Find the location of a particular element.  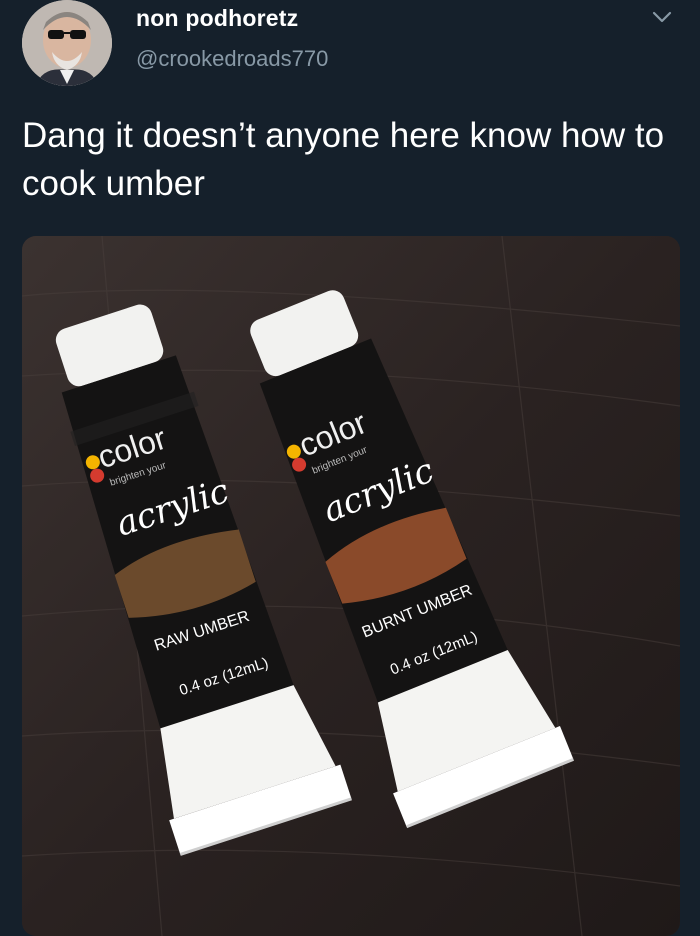

avatar is located at coordinates (67, 43).